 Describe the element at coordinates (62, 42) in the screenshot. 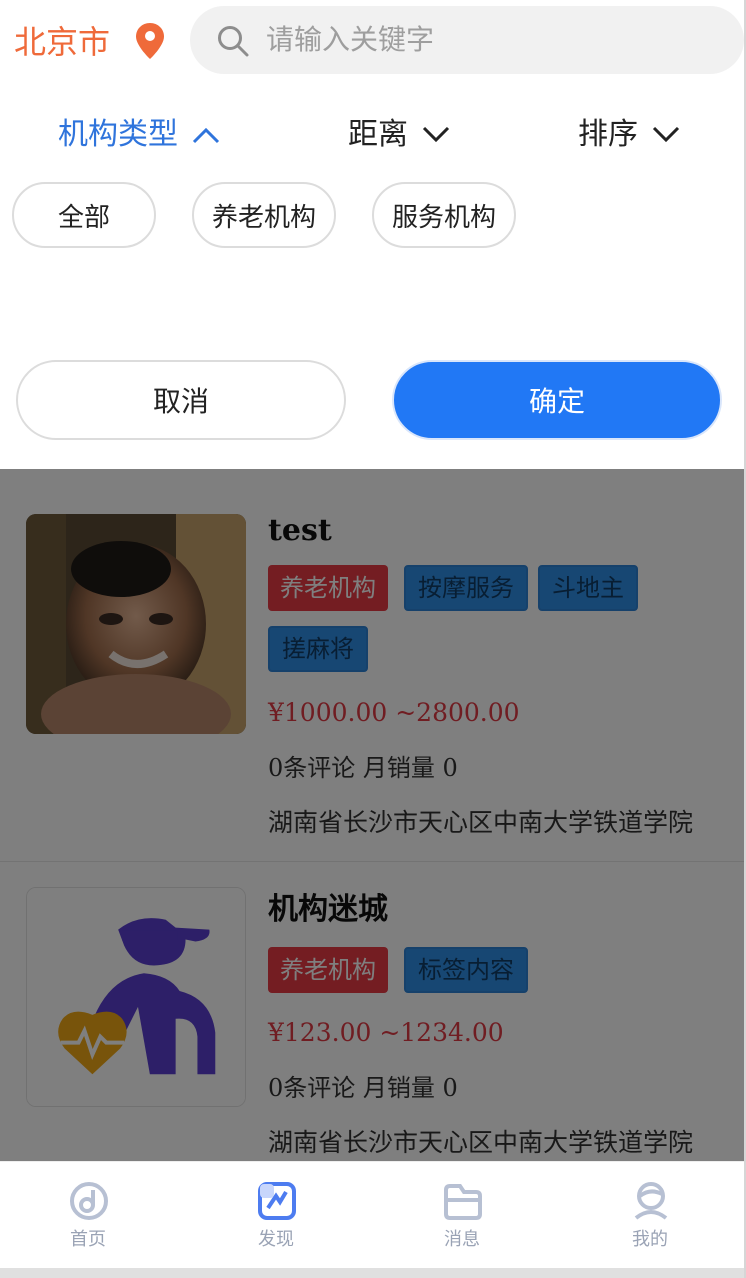

I see `city-selector: 北京市` at that location.